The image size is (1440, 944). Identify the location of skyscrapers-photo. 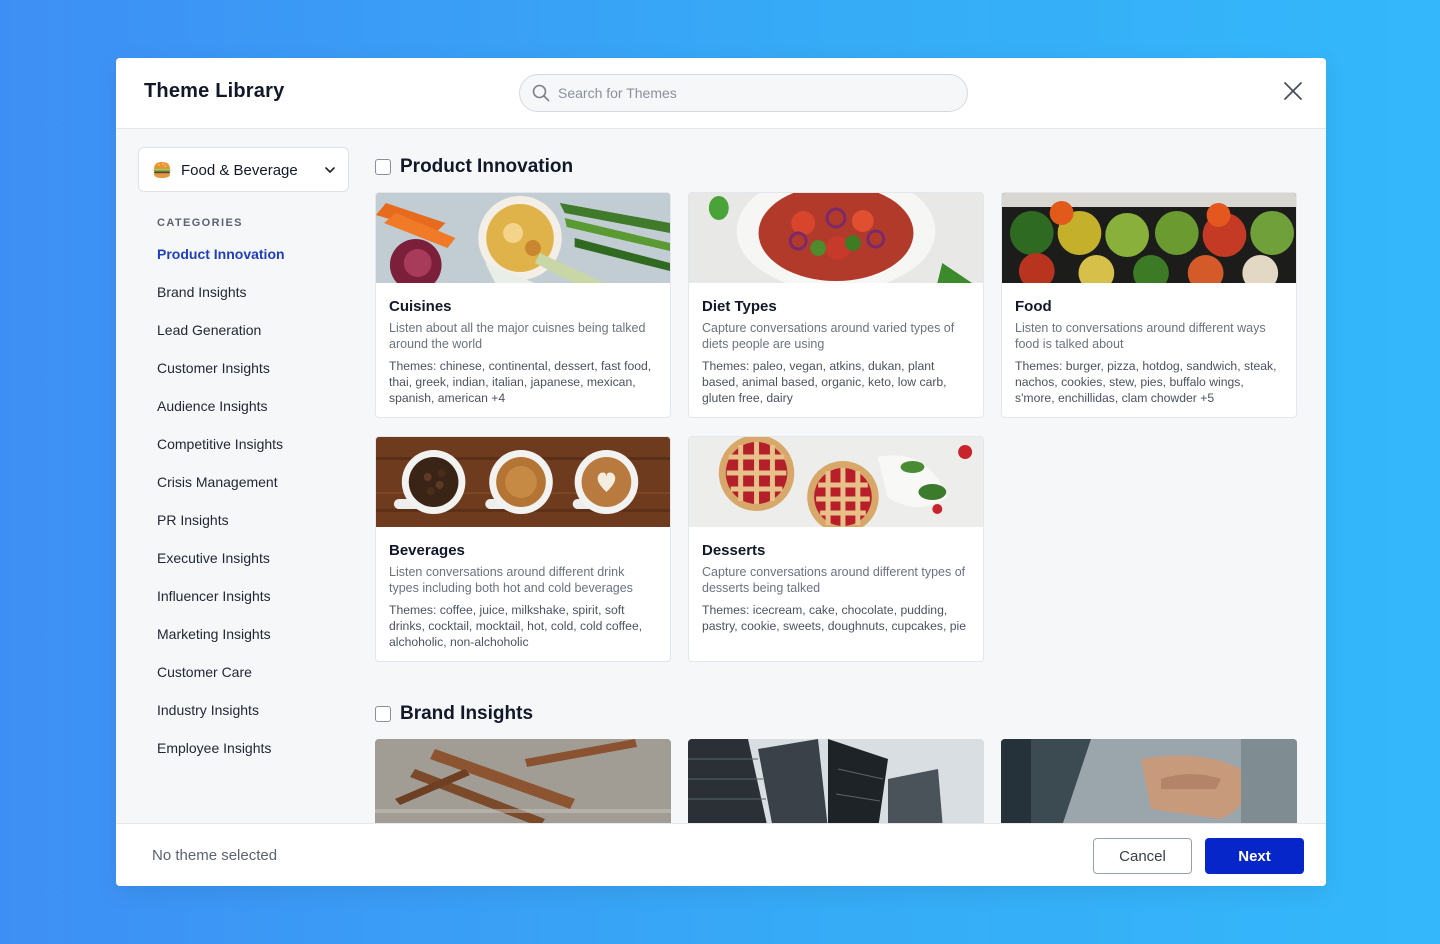
(836, 781).